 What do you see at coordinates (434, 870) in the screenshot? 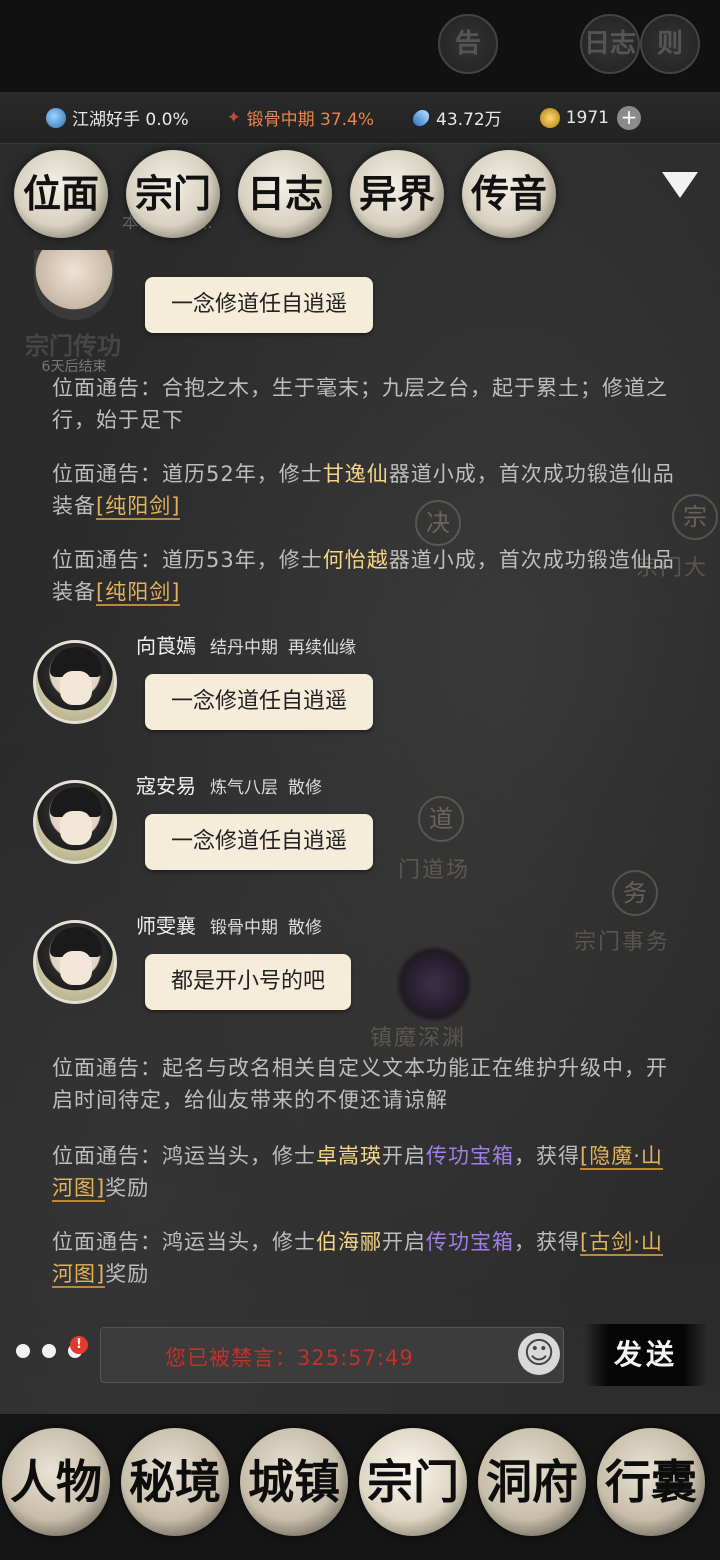
I see `bg-label-daochang: 门道场` at bounding box center [434, 870].